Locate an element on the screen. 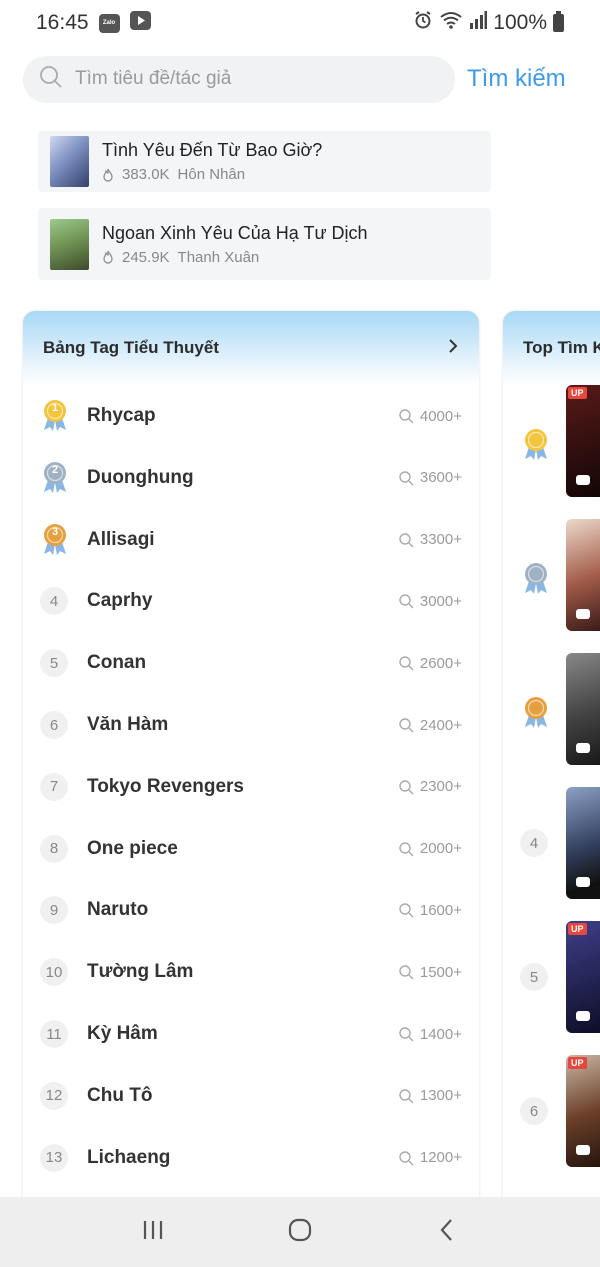 This screenshot has height=1267, width=600. recent-apps-button is located at coordinates (153, 1232).